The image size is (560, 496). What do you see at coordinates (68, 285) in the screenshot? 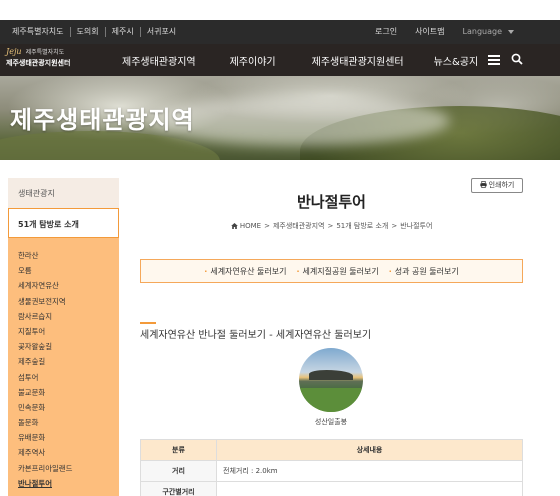
I see `sidebar-item: 세계자연유산` at bounding box center [68, 285].